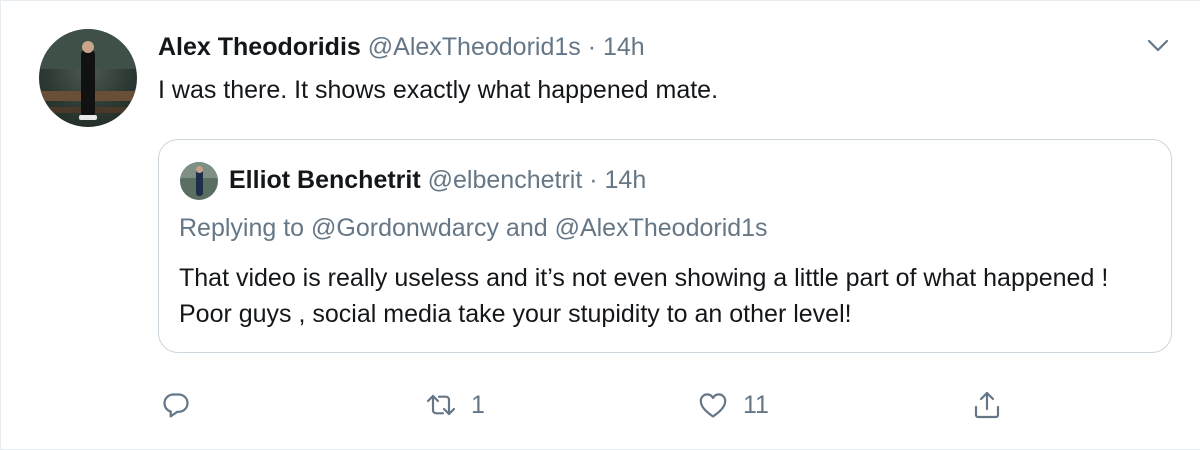 This screenshot has width=1200, height=450. Describe the element at coordinates (478, 404) in the screenshot. I see `retweet-count: 1` at that location.